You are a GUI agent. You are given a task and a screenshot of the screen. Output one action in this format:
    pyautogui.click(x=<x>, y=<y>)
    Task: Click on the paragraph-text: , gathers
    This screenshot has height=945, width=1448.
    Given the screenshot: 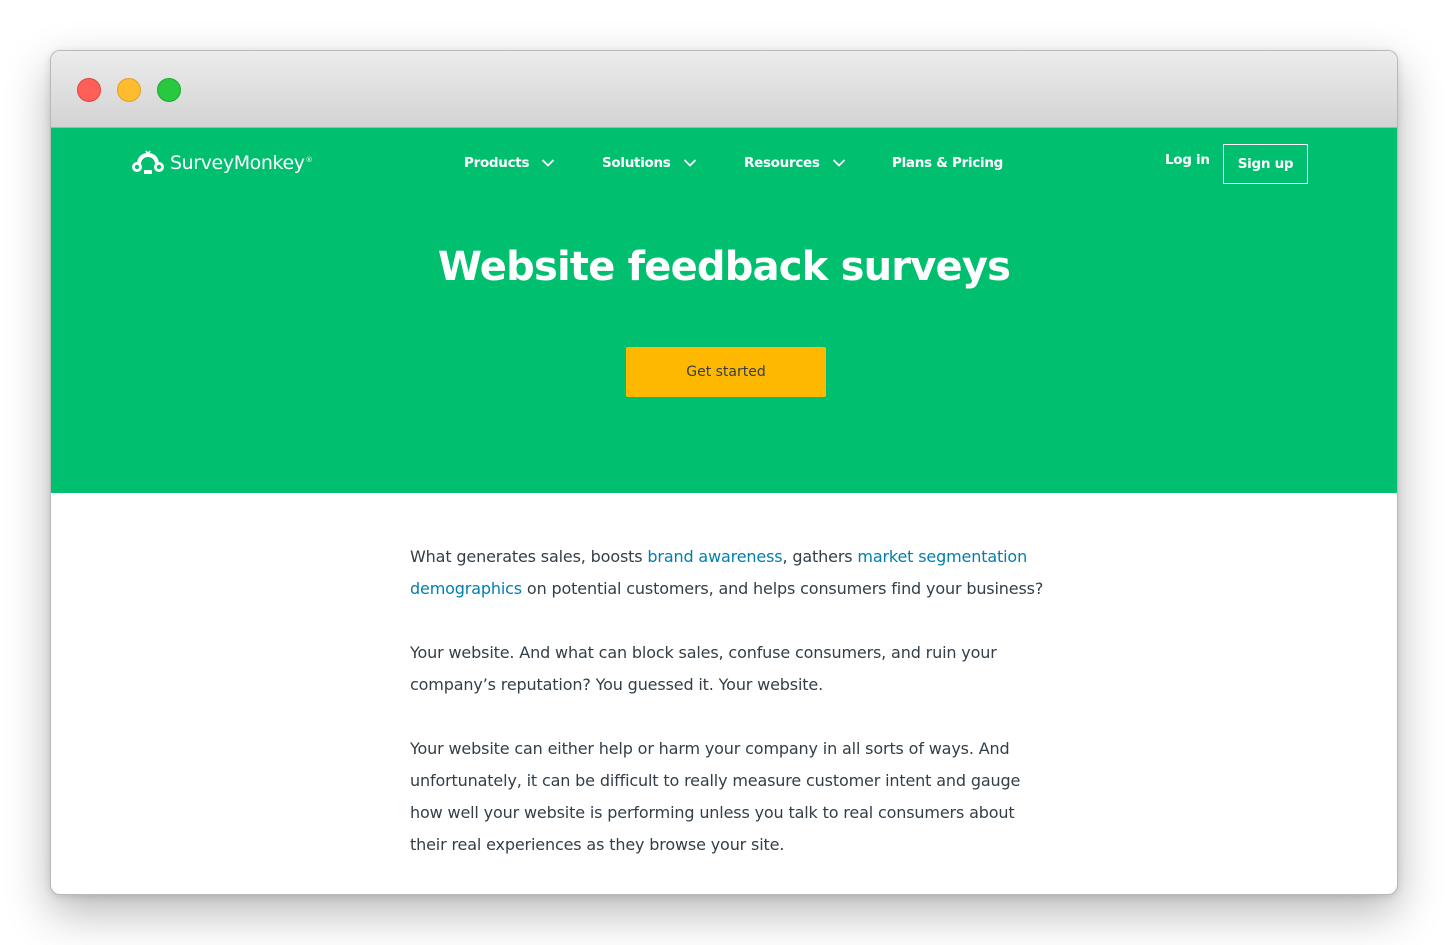 What is the action you would take?
    pyautogui.click(x=820, y=556)
    